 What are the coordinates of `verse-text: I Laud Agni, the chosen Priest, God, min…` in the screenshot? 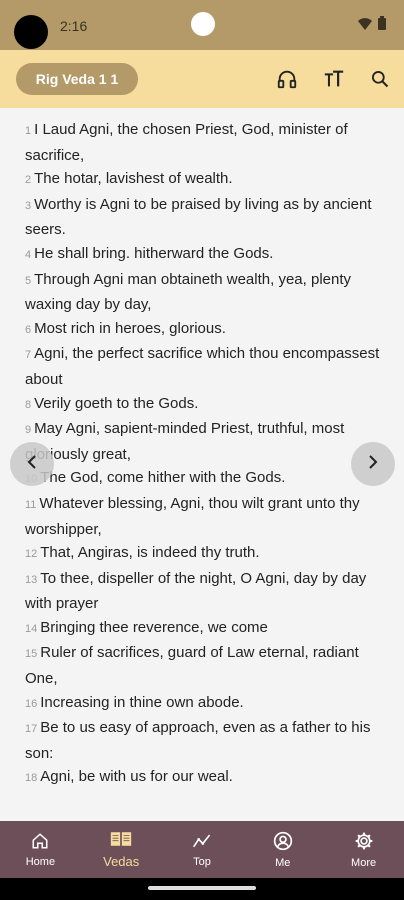 It's located at (186, 142).